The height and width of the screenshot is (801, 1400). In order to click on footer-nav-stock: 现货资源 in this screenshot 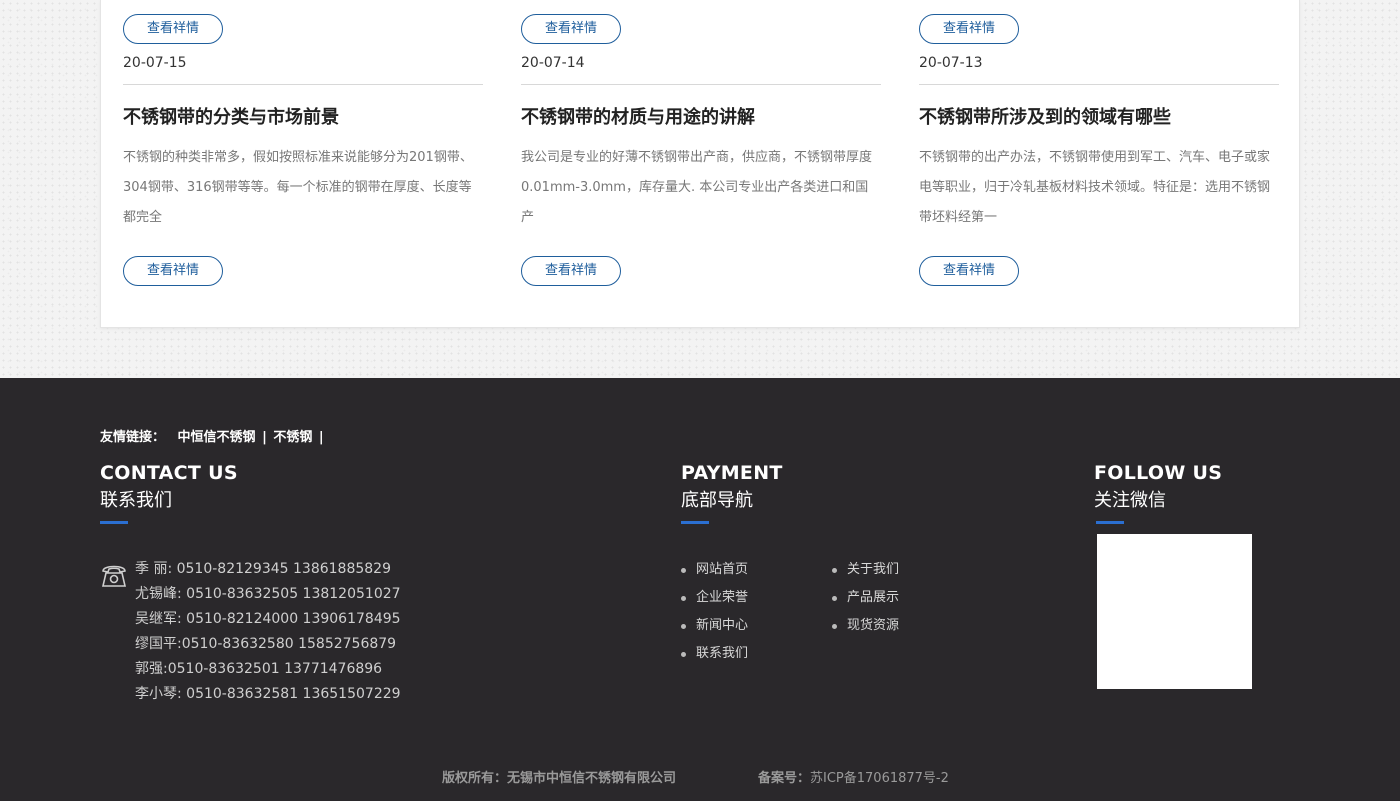, I will do `click(865, 626)`.